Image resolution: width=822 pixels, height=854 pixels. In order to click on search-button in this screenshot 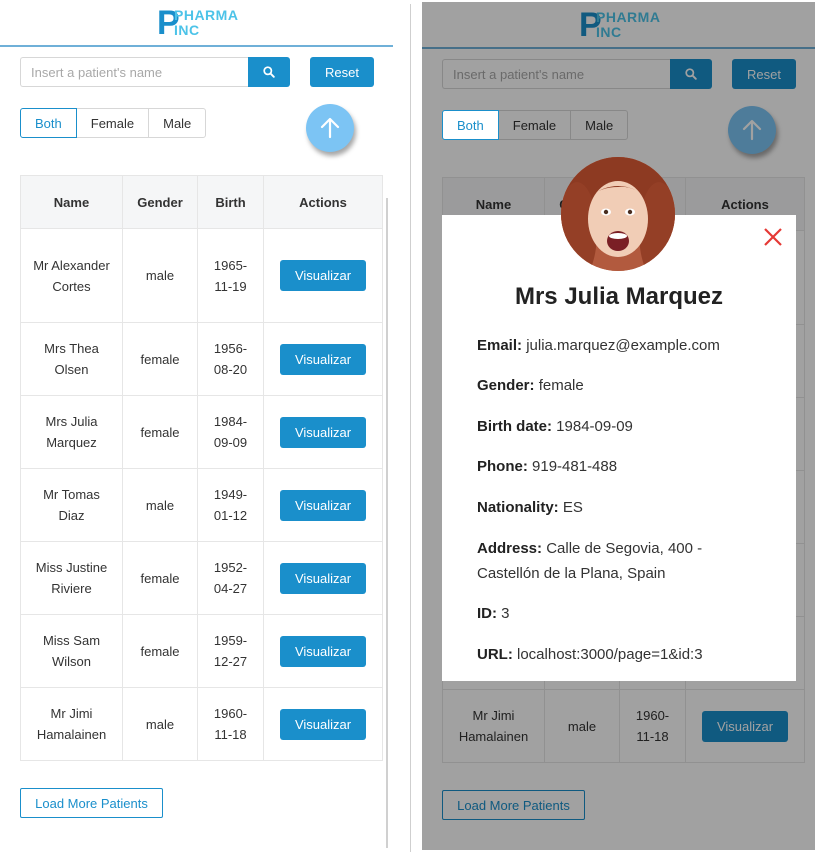, I will do `click(269, 72)`.